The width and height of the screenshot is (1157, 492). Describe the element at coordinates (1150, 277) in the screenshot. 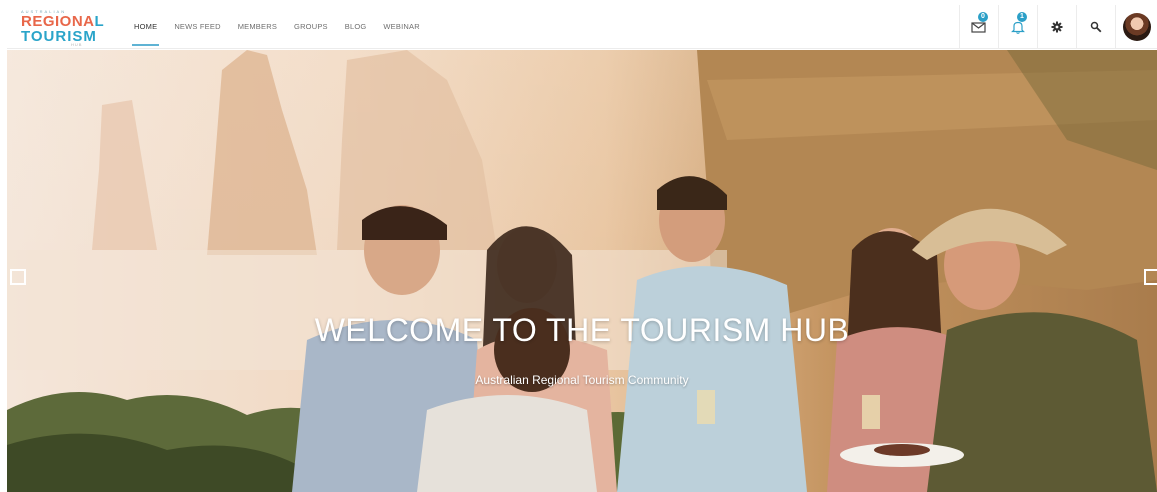

I see `slider-next-button` at that location.